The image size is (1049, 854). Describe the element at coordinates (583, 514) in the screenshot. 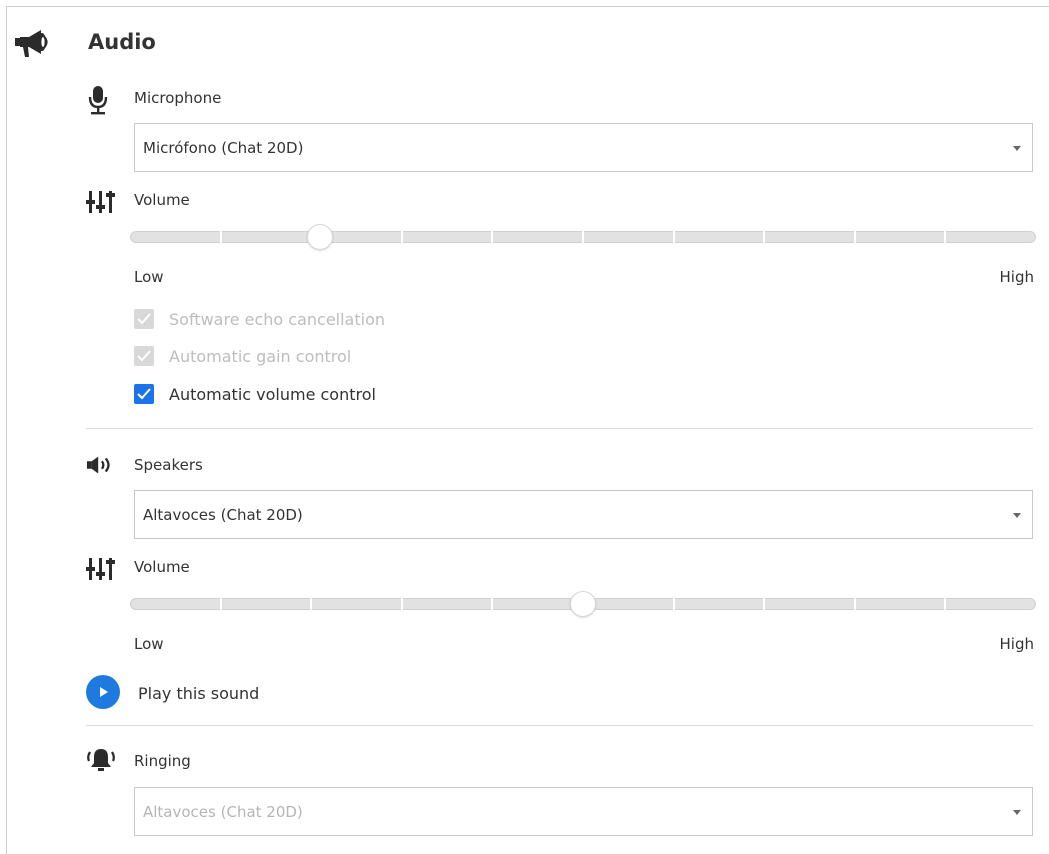

I see `speakers-select: Altavoces (Chat 20D)` at that location.